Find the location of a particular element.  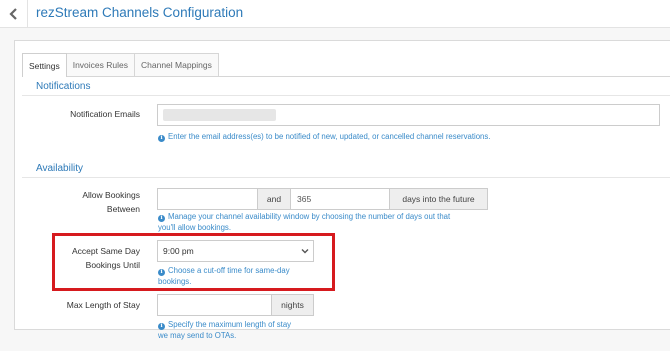

bookings-to-input: 365 is located at coordinates (340, 199).